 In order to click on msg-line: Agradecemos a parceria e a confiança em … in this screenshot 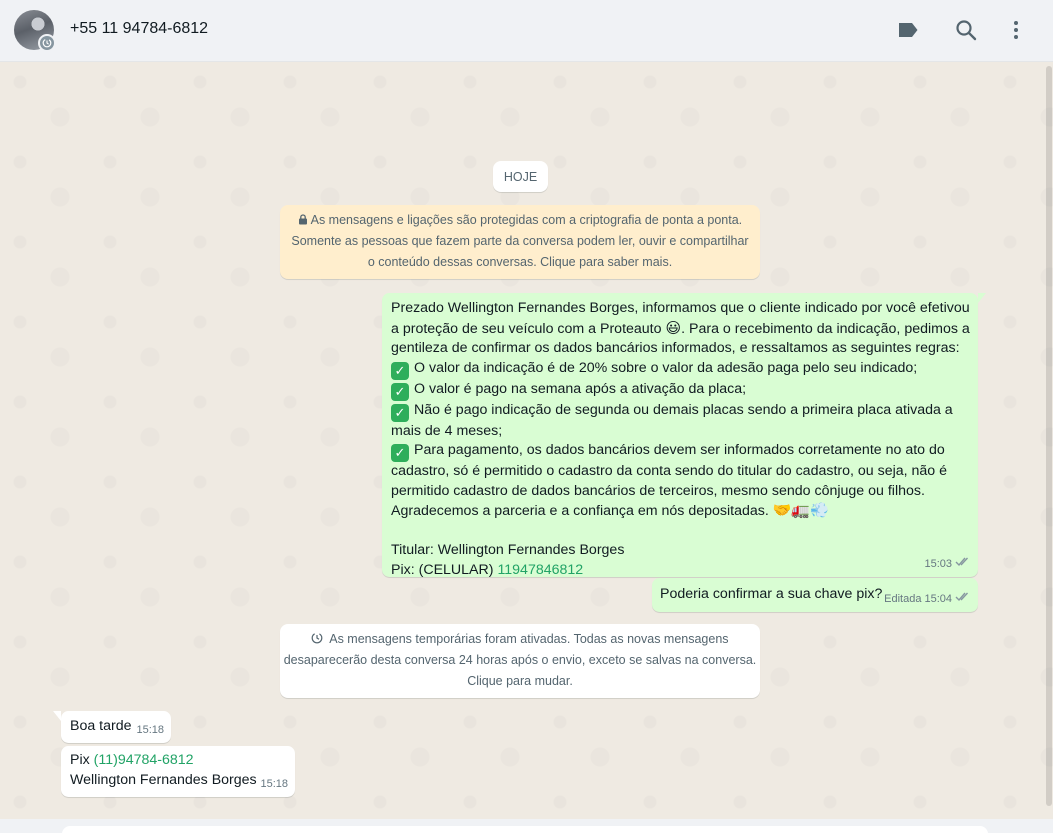, I will do `click(680, 511)`.